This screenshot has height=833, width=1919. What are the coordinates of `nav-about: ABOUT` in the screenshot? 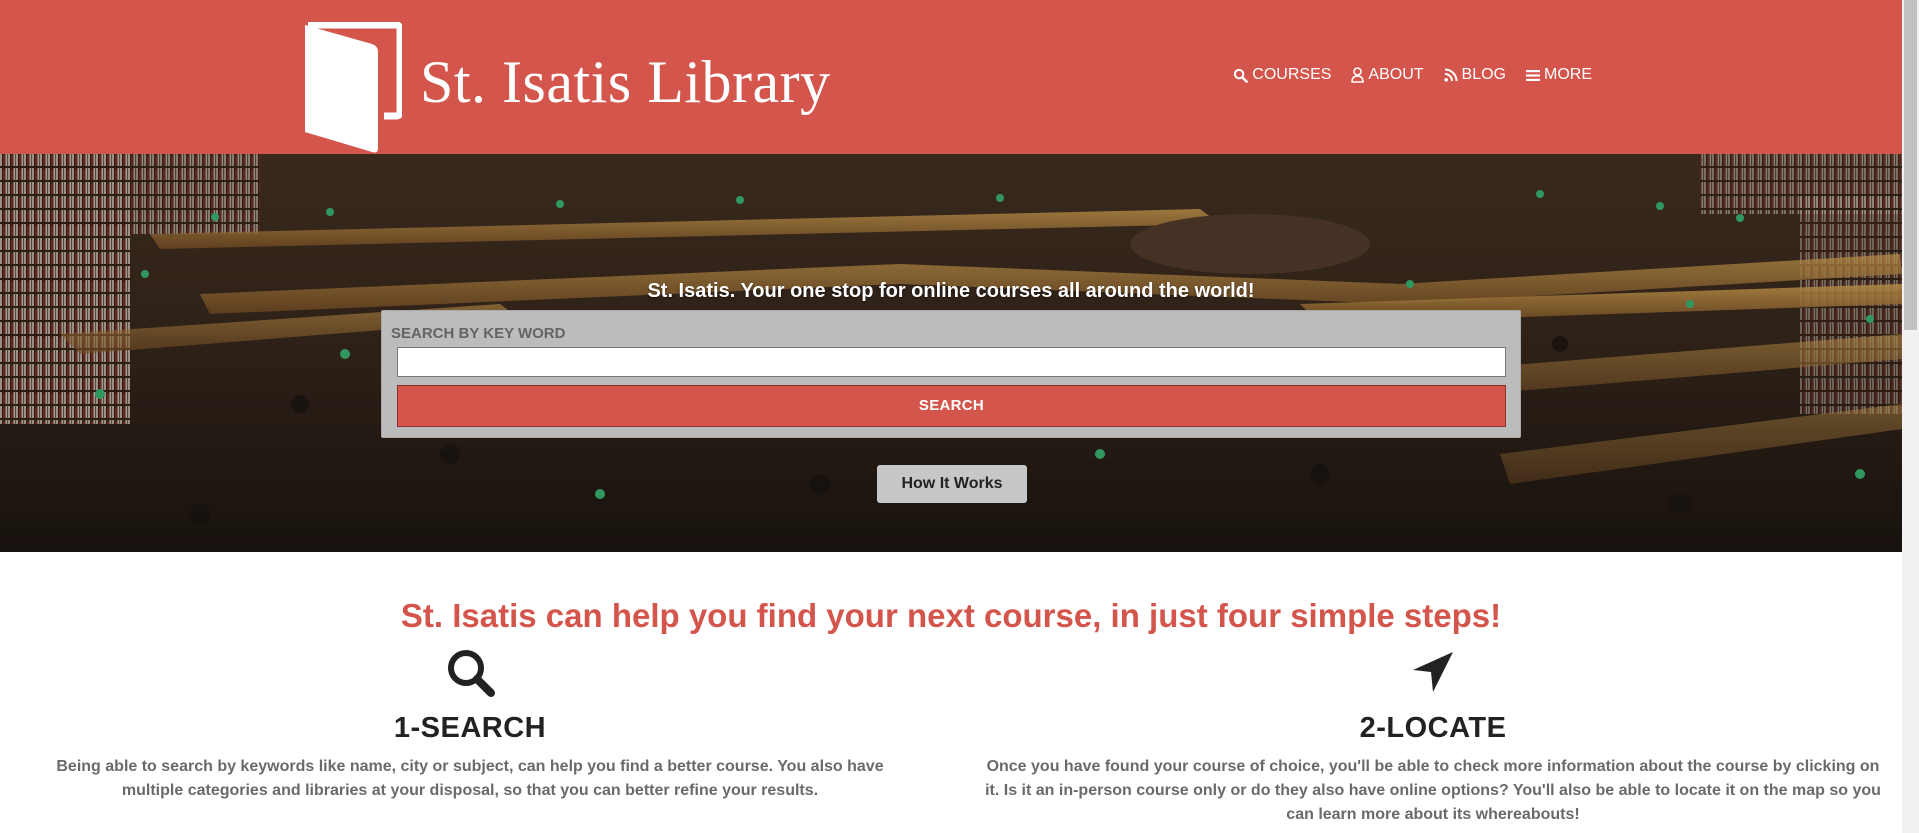 It's located at (1387, 75).